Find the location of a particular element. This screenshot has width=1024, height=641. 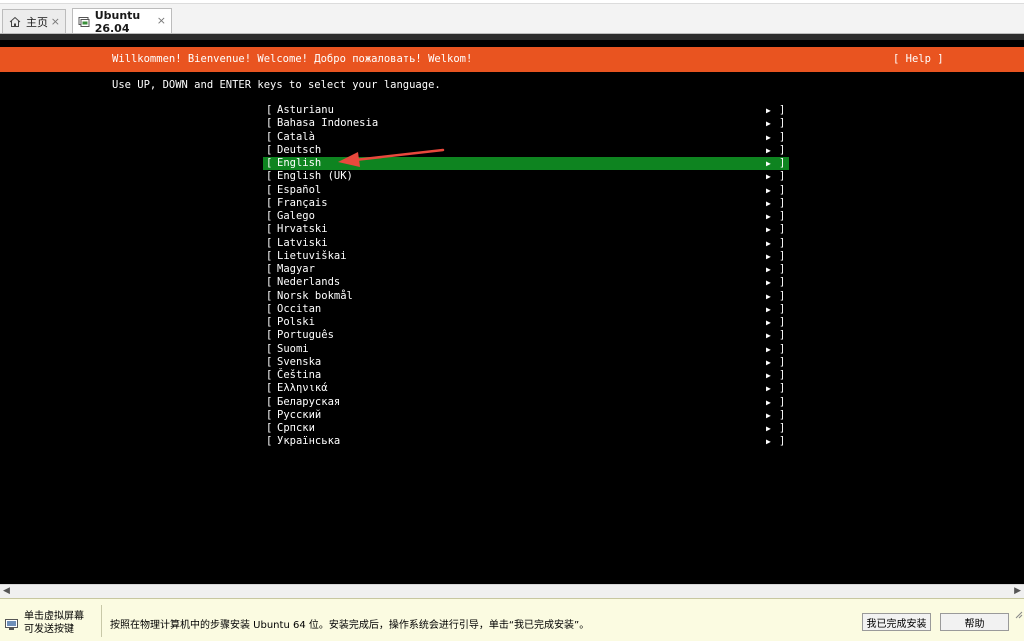

resize-grip-icon is located at coordinates (1019, 611).